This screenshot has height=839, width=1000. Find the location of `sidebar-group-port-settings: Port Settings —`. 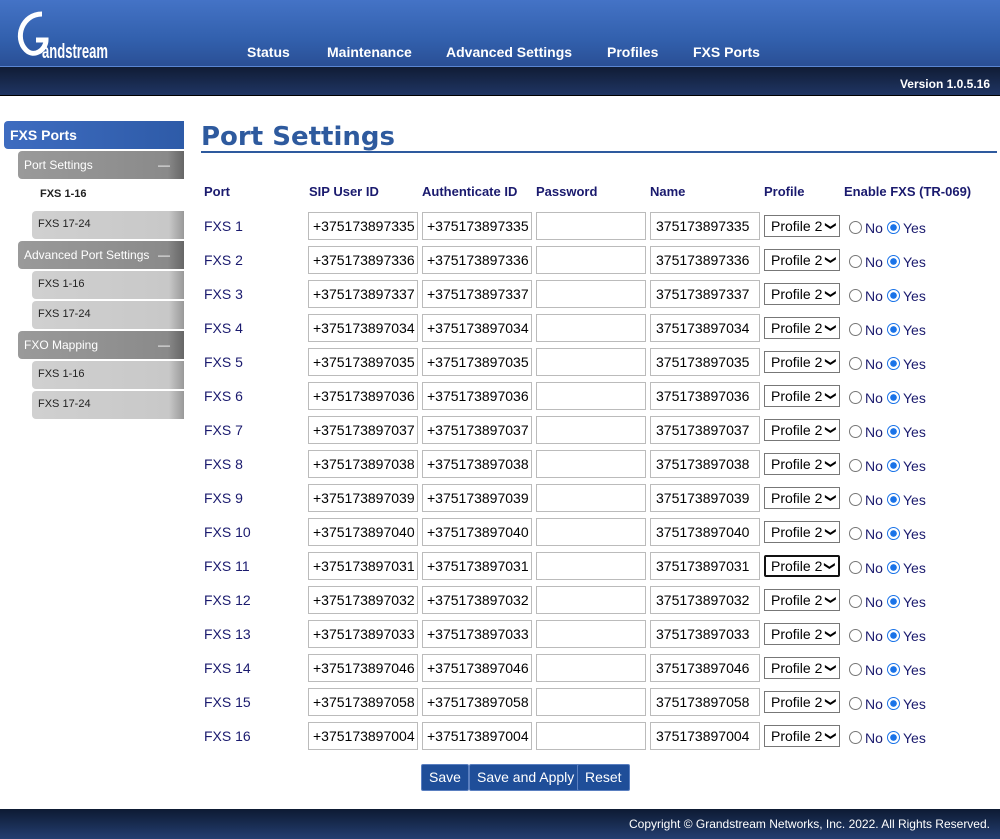

sidebar-group-port-settings: Port Settings — is located at coordinates (101, 165).